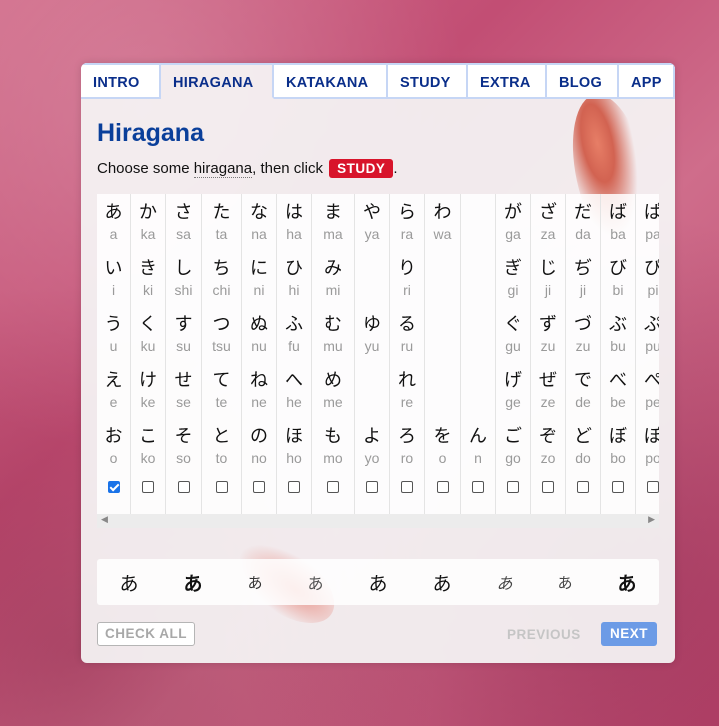 The width and height of the screenshot is (719, 726). I want to click on kana-romaji: ra, so click(407, 234).